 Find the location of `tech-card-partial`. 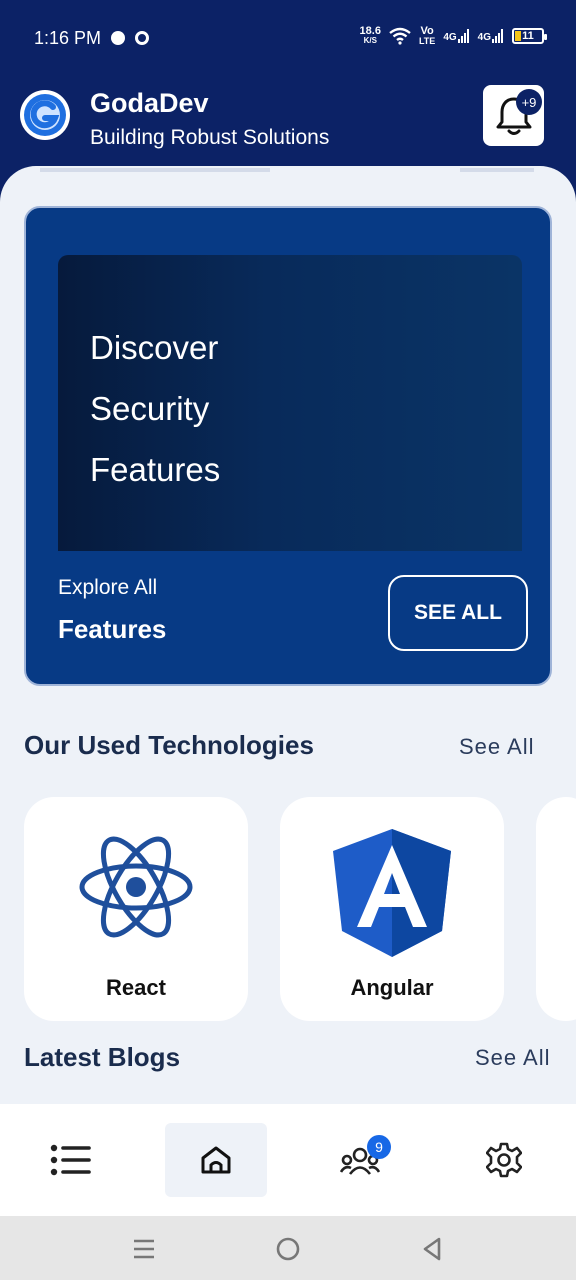

tech-card-partial is located at coordinates (556, 909).